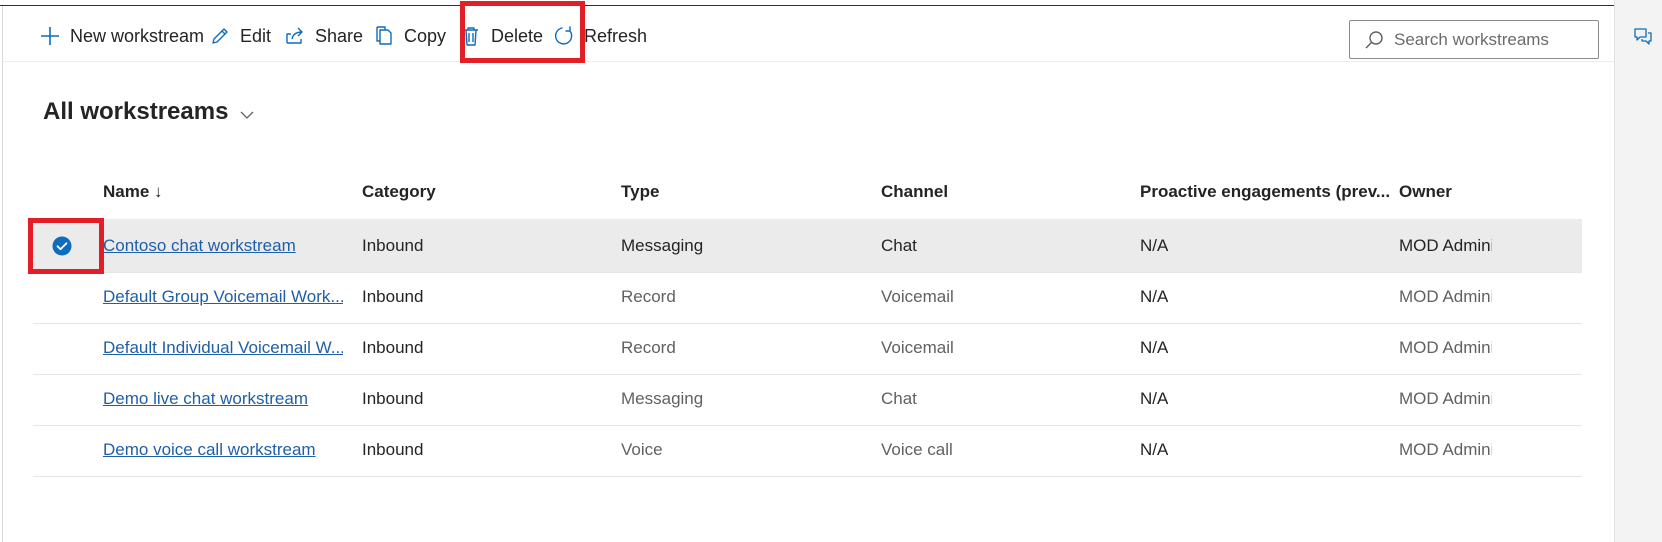  What do you see at coordinates (642, 449) in the screenshot?
I see `row-type: Voice` at bounding box center [642, 449].